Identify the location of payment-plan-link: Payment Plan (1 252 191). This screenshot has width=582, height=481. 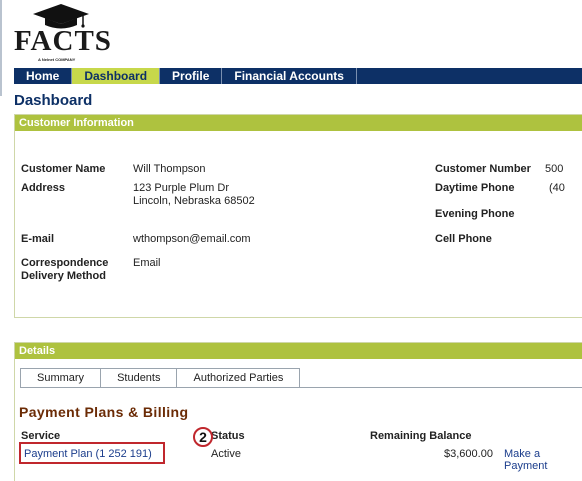
(88, 454).